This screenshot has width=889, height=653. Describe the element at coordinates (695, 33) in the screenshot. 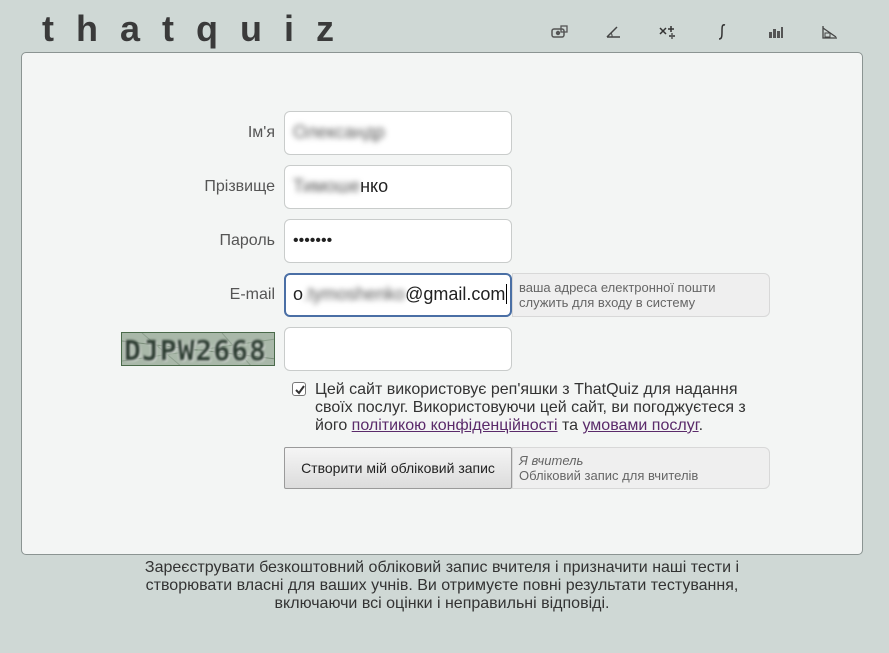

I see `subject-toolbar` at that location.